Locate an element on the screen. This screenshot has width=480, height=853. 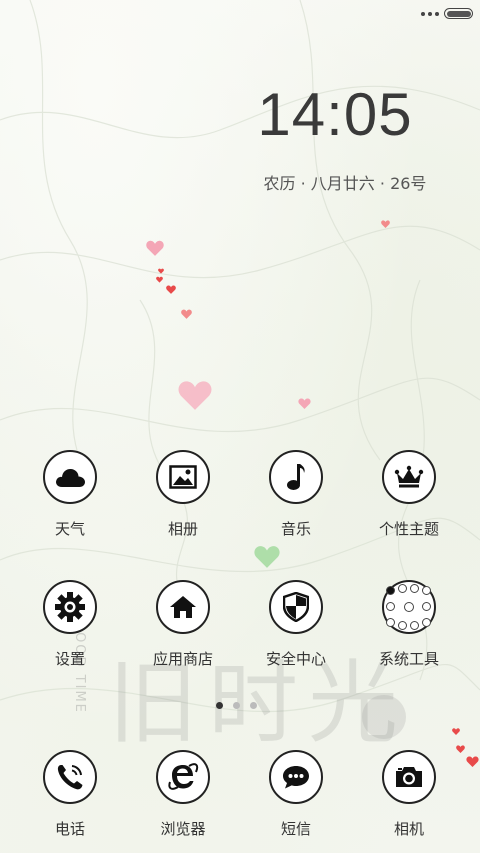
app-security: 安全中心 is located at coordinates (296, 624).